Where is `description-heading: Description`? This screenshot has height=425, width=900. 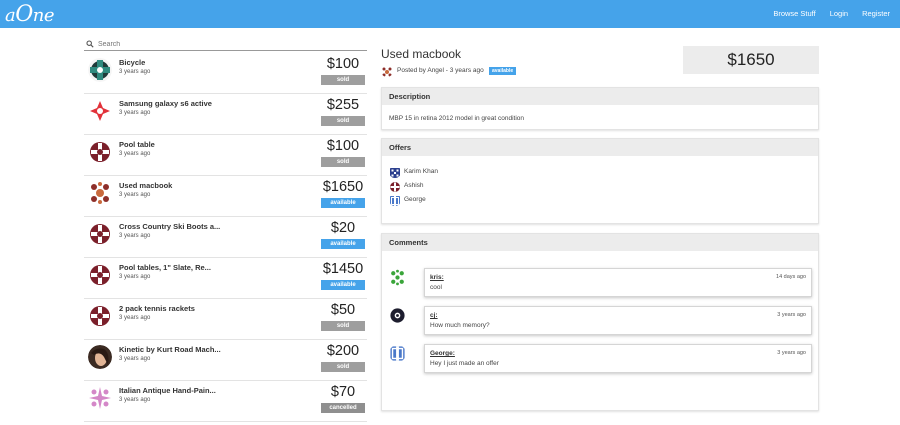 description-heading: Description is located at coordinates (600, 96).